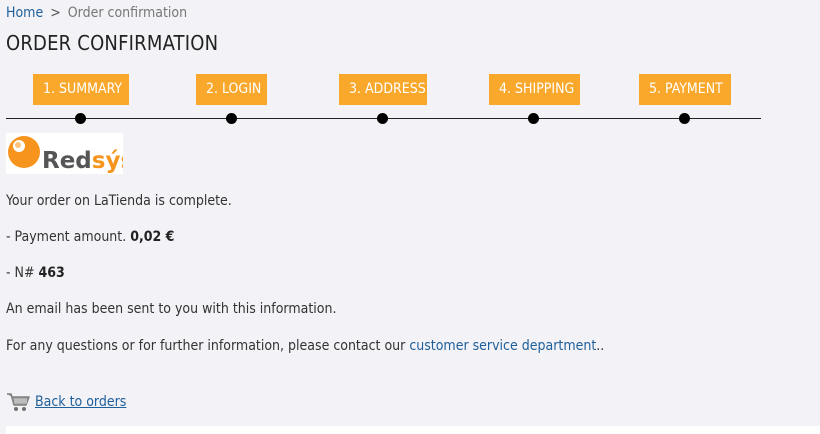 This screenshot has width=820, height=434. I want to click on redsys-logo: Redsýs, so click(64, 153).